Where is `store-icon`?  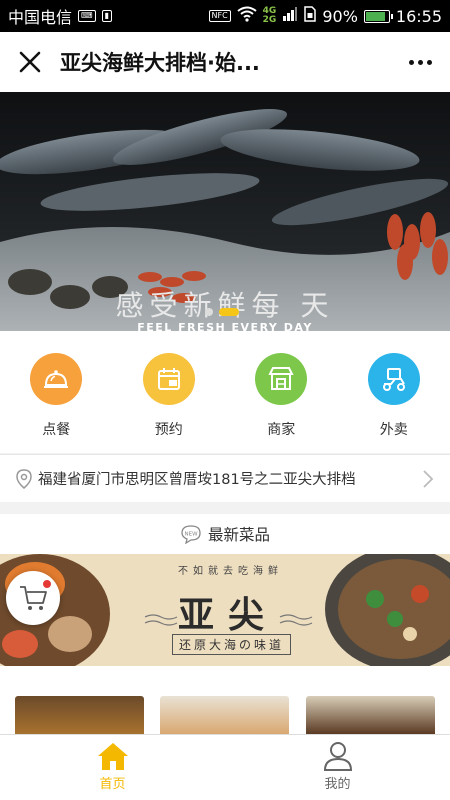 store-icon is located at coordinates (281, 379).